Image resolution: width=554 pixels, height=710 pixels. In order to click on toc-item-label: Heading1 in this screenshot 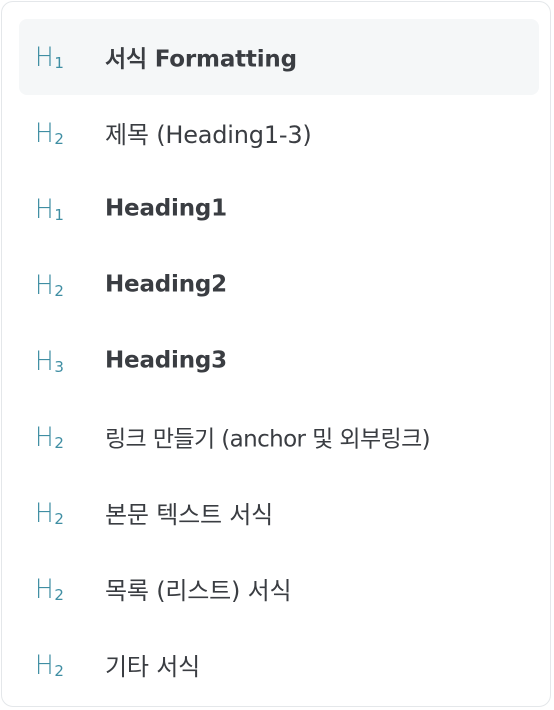, I will do `click(166, 208)`.